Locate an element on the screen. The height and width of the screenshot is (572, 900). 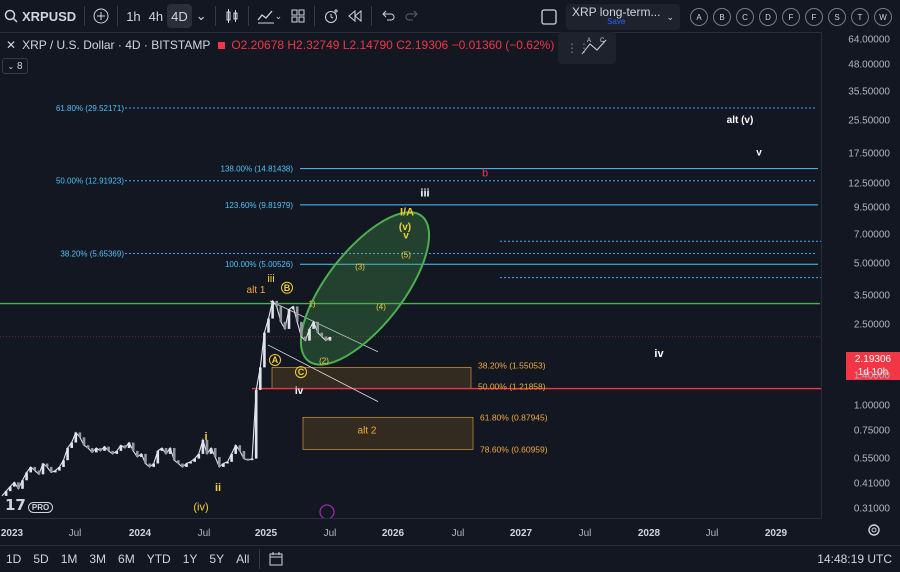
letter-button-4: F is located at coordinates (791, 17).